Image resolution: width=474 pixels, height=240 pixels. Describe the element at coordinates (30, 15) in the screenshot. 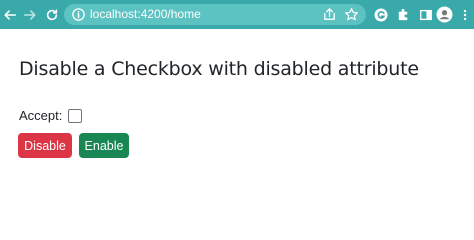

I see `forward-arrow-icon` at that location.